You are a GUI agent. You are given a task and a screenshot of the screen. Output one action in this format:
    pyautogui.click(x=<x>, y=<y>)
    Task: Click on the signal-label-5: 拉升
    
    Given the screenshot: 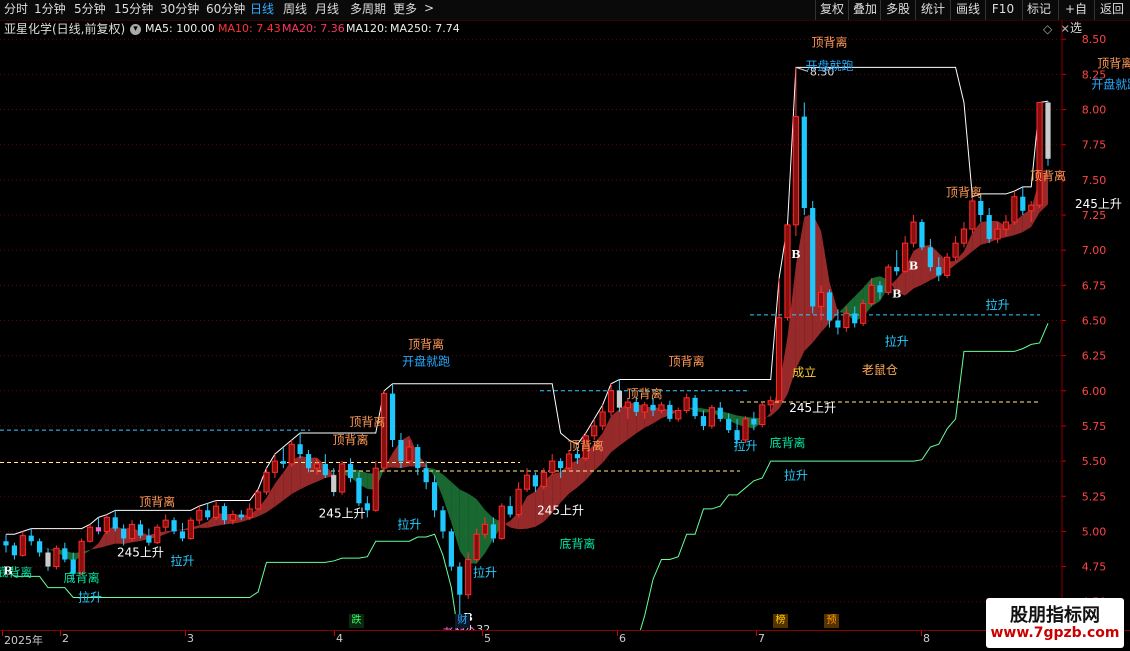 What is the action you would take?
    pyautogui.click(x=182, y=560)
    